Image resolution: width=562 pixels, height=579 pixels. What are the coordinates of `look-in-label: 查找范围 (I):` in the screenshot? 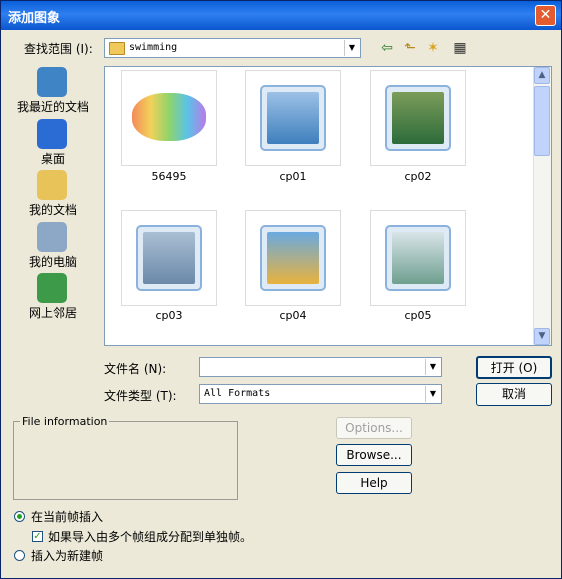 It's located at (58, 49).